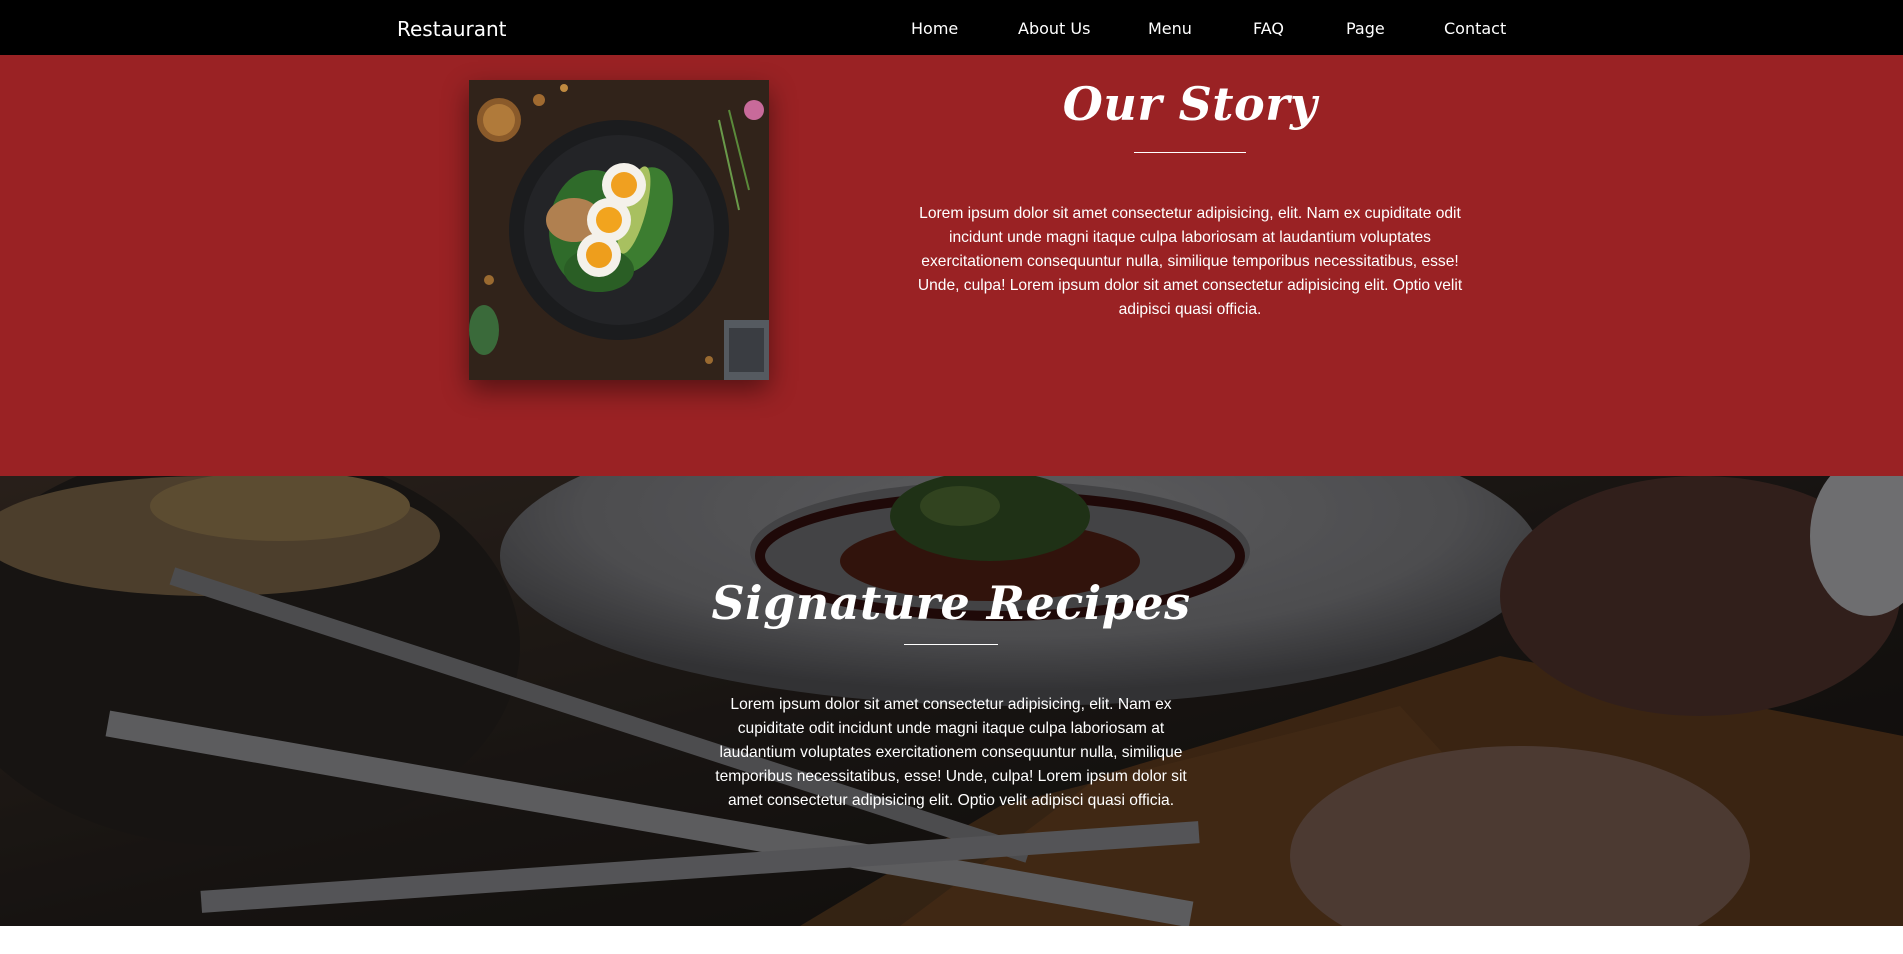 The width and height of the screenshot is (1903, 954). What do you see at coordinates (1365, 28) in the screenshot?
I see `nav-link-page: Page` at bounding box center [1365, 28].